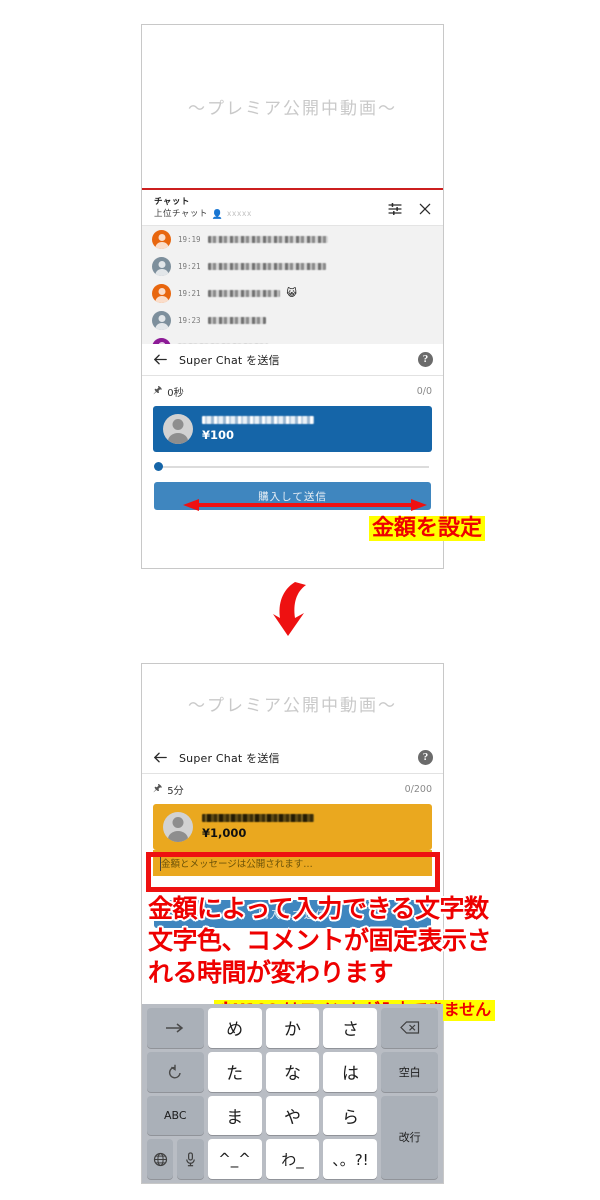 The height and width of the screenshot is (1200, 600). I want to click on backspace-icon, so click(409, 1028).